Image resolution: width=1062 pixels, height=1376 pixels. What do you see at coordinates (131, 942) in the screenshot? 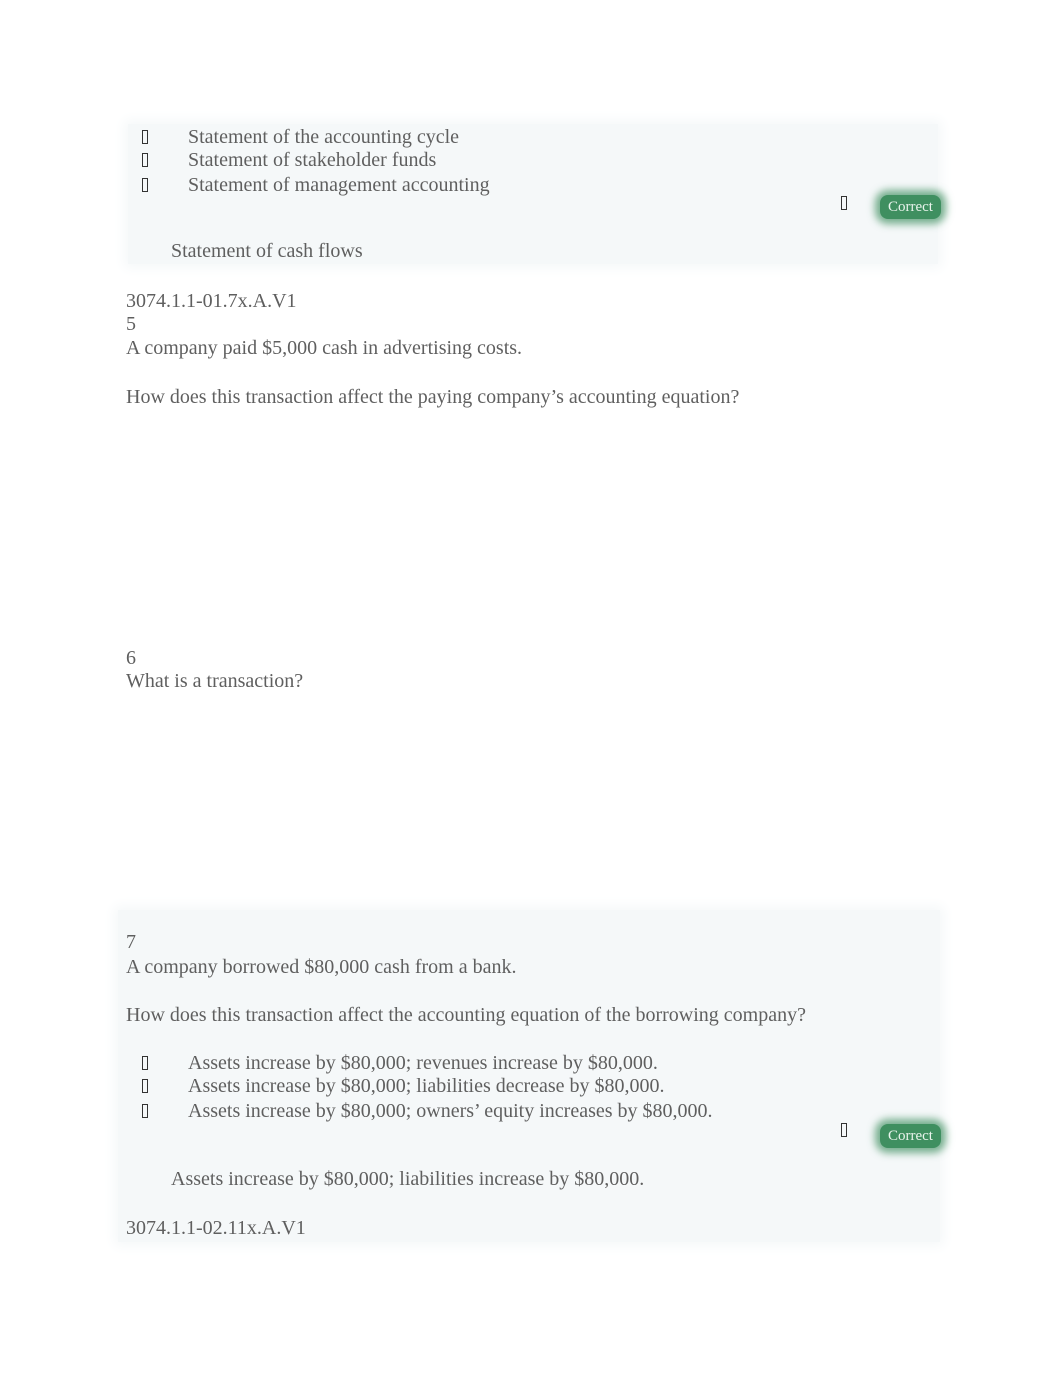
I see `question-number: 7` at bounding box center [131, 942].